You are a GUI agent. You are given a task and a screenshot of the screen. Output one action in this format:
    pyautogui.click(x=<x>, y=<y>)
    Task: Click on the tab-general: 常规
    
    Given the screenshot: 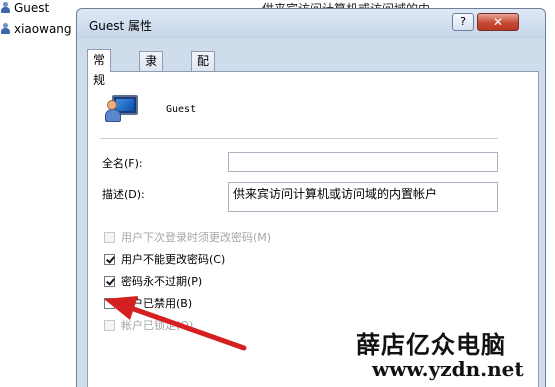 What is the action you would take?
    pyautogui.click(x=99, y=68)
    